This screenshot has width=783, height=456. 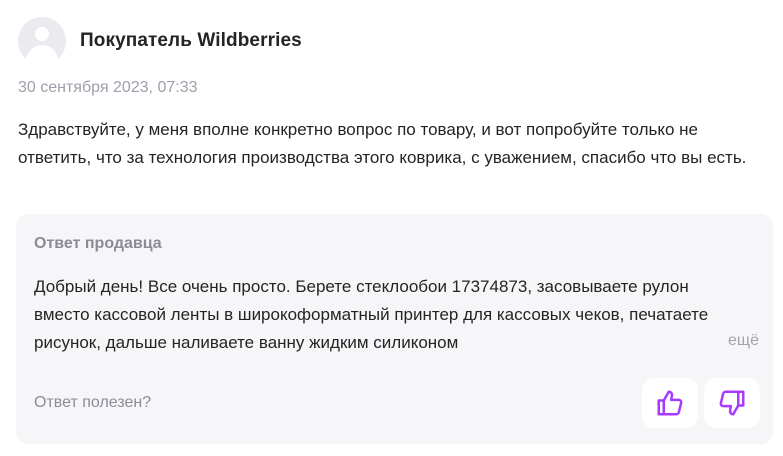 I want to click on dislike-button, so click(x=732, y=403).